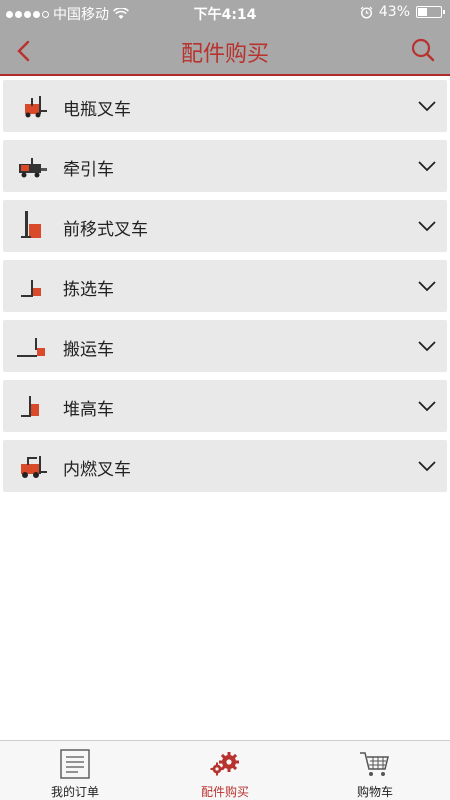  I want to click on category-row-stacker: 堆高车, so click(225, 406).